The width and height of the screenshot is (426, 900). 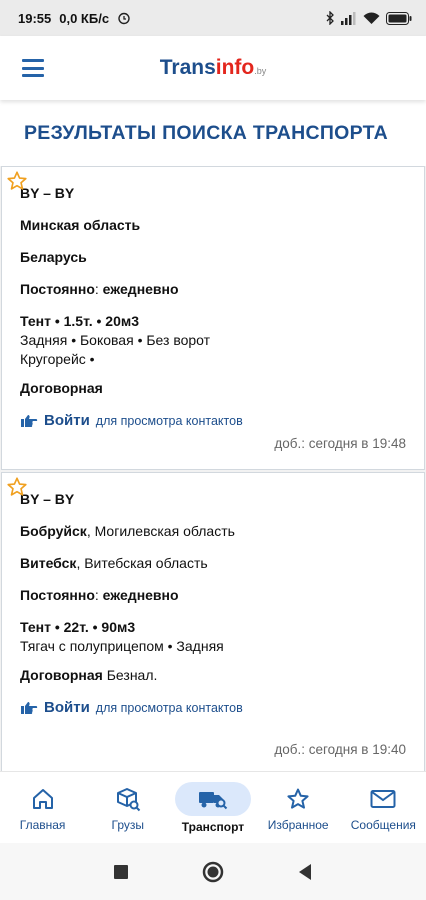 I want to click on app-bar: Transinfo.by, so click(x=213, y=68).